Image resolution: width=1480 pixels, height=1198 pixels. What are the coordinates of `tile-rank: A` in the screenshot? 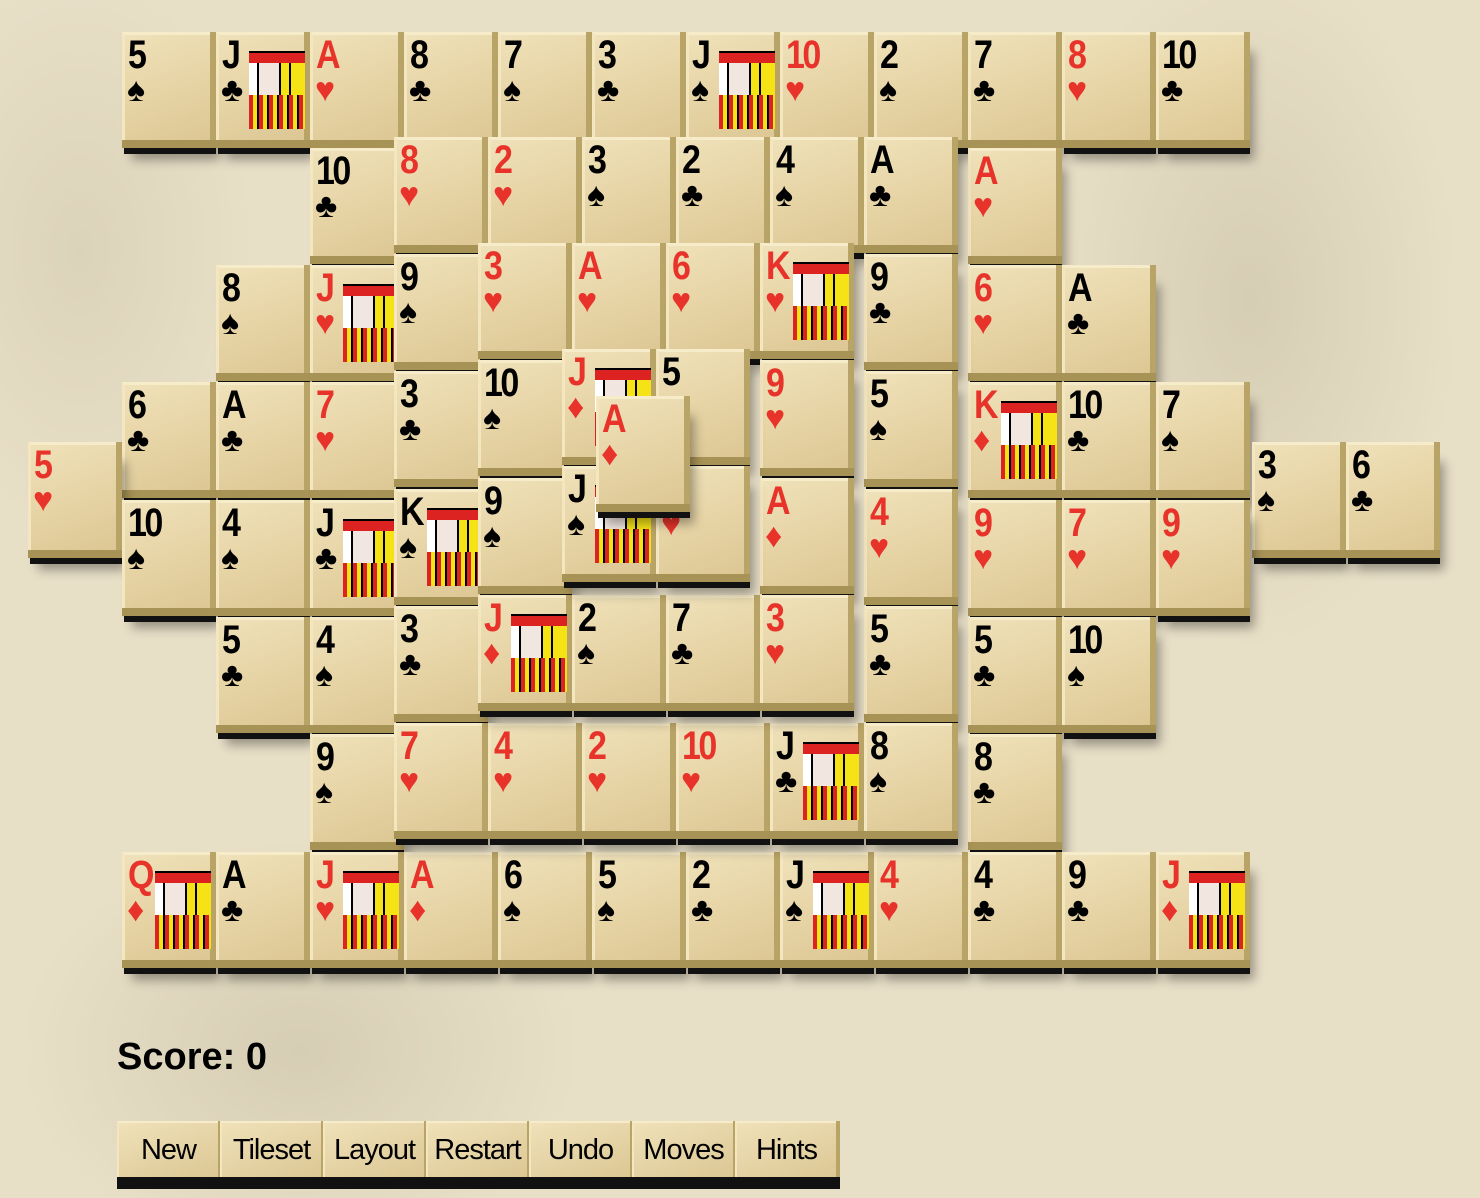 It's located at (422, 875).